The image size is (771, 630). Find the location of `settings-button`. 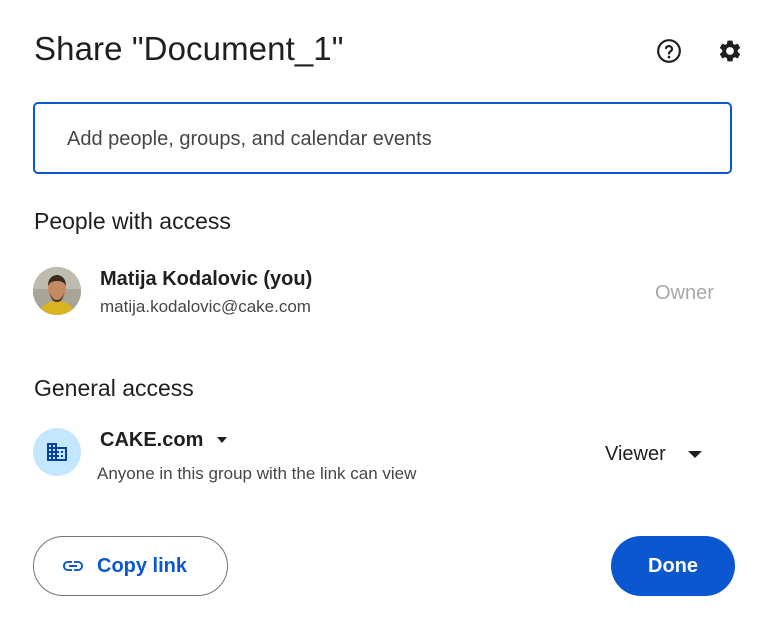

settings-button is located at coordinates (730, 51).